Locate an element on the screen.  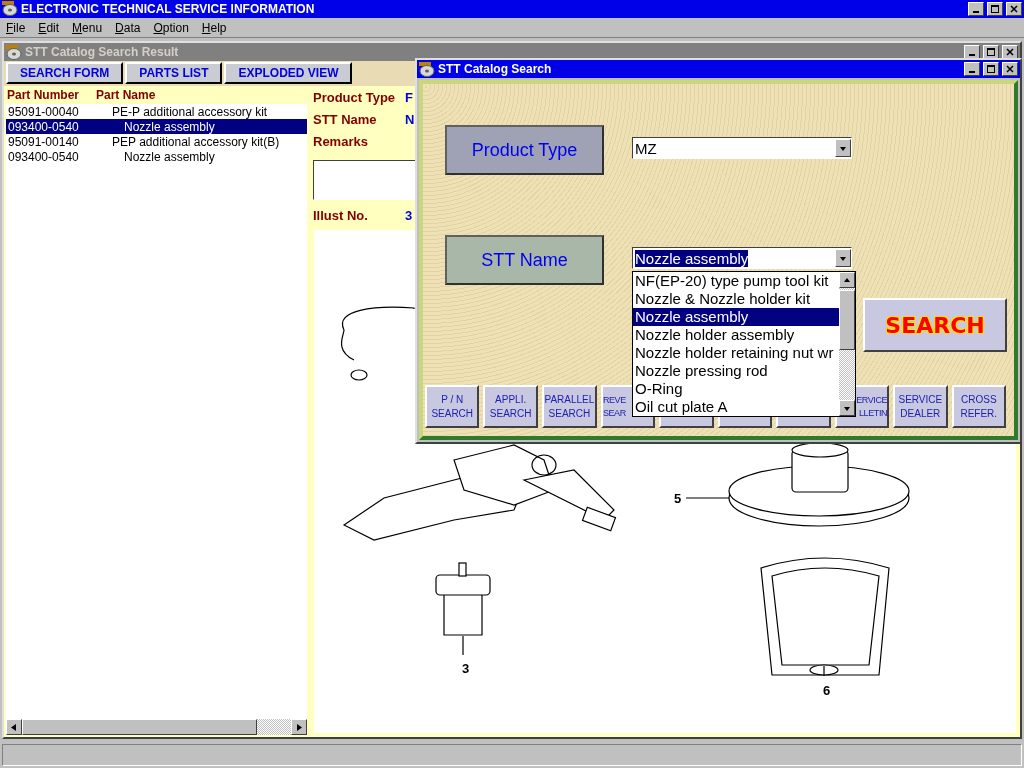
toolbar-button: PARTS LIST is located at coordinates (174, 73).